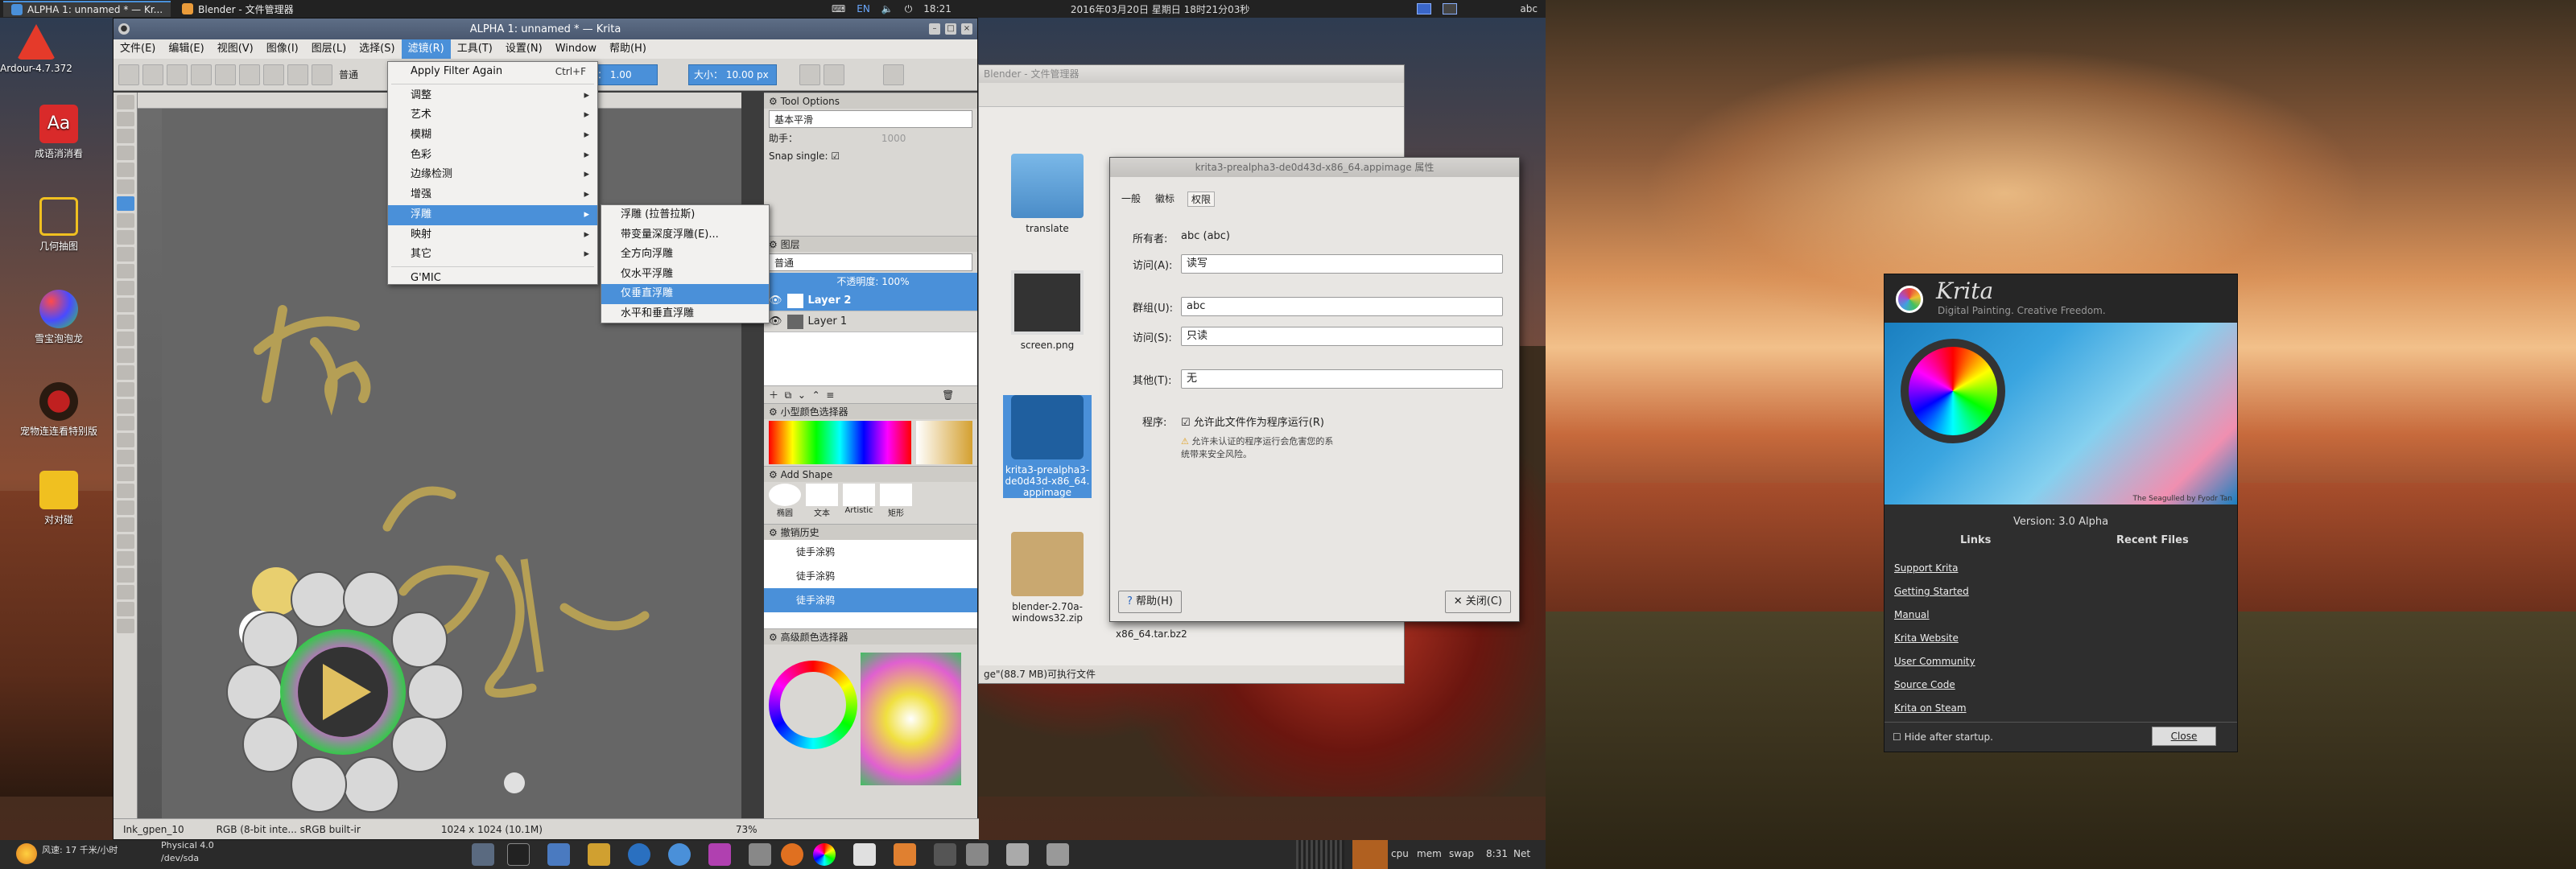 The image size is (2576, 869). Describe the element at coordinates (348, 74) in the screenshot. I see `blend-mode-select: 普通` at that location.